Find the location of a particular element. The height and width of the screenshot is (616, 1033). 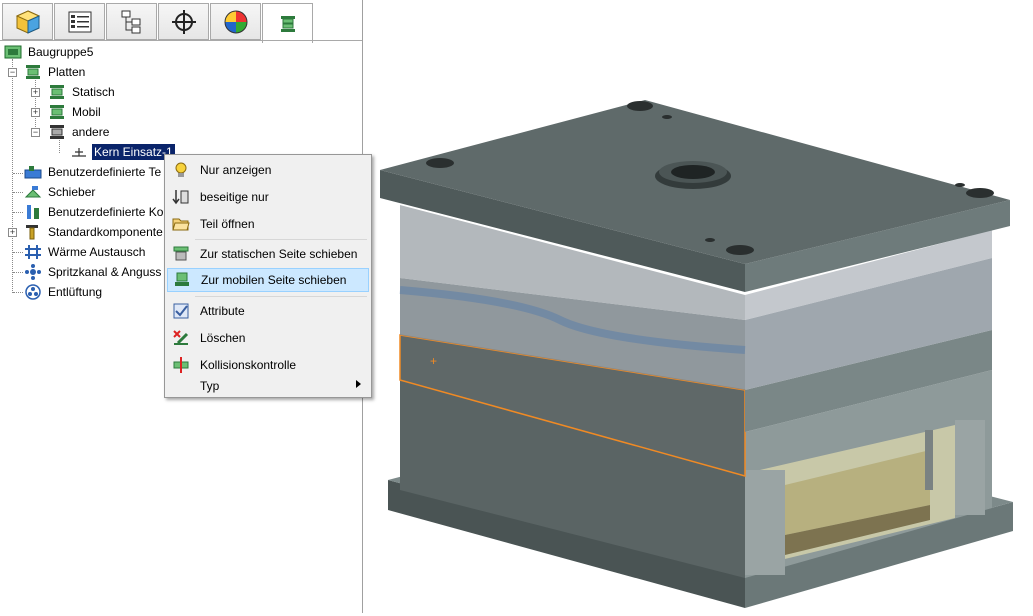

color-wheel-icon is located at coordinates (235, 21).